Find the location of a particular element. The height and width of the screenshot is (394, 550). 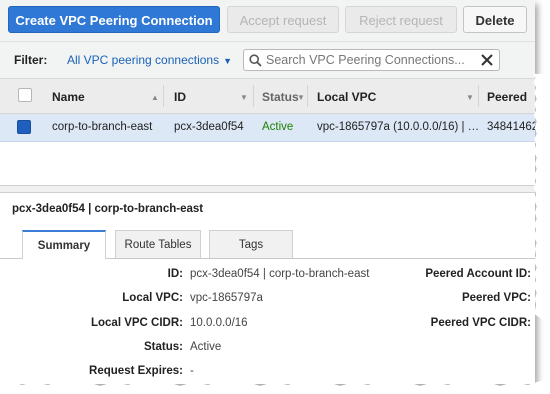

cell-status: Active is located at coordinates (278, 127).